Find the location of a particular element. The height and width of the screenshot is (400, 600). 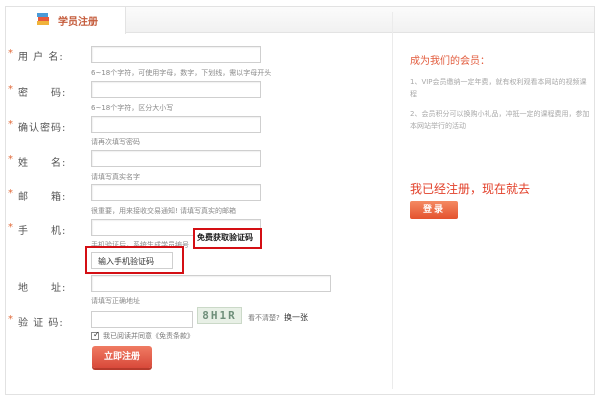

captcha-image: 8H1R is located at coordinates (219, 315).